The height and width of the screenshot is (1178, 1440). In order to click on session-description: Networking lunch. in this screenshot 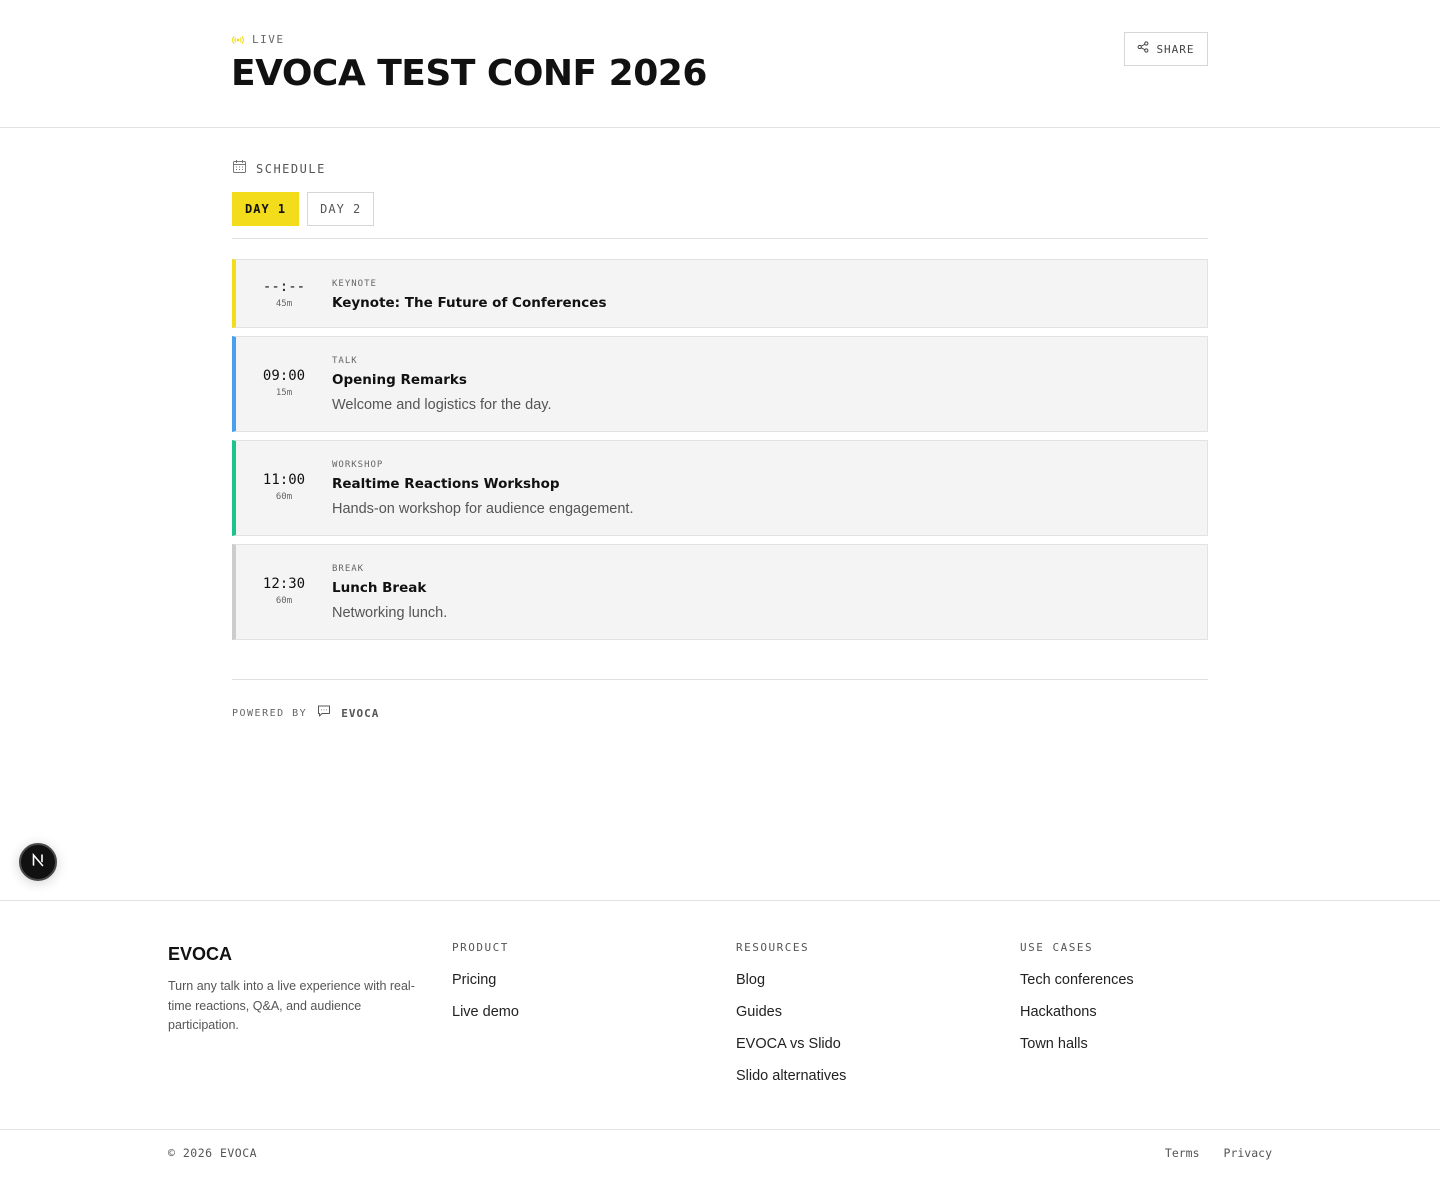, I will do `click(390, 613)`.